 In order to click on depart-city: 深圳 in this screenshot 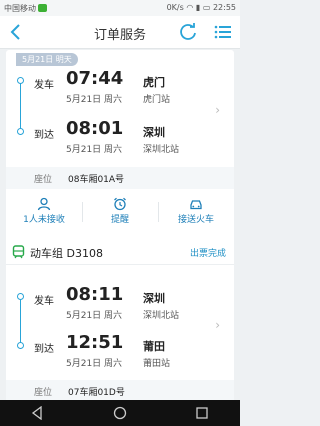, I will do `click(154, 298)`.